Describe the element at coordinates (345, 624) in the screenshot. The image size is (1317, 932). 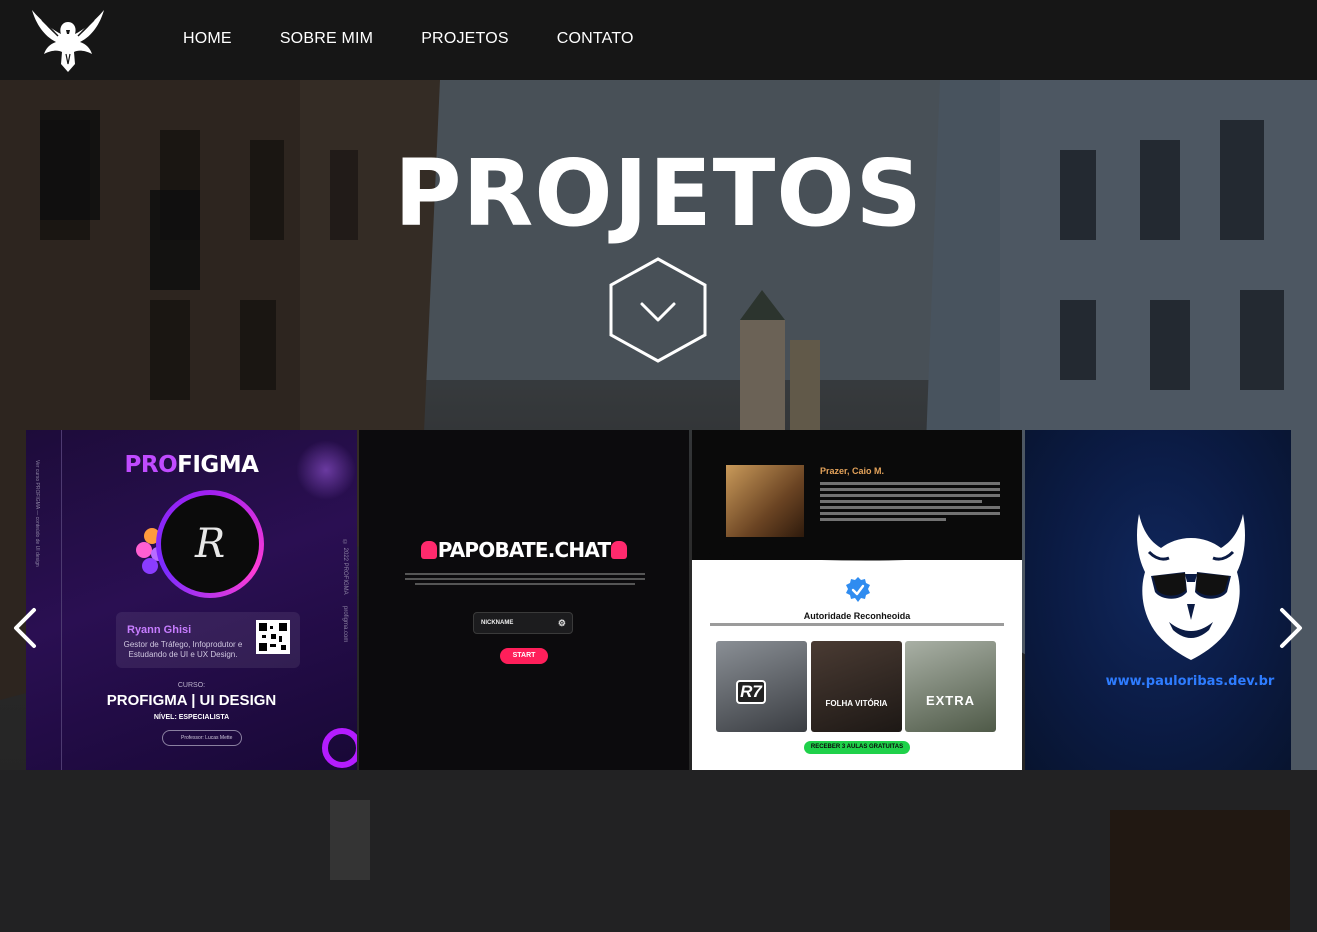
I see `profigma-url: profigma.com` at that location.